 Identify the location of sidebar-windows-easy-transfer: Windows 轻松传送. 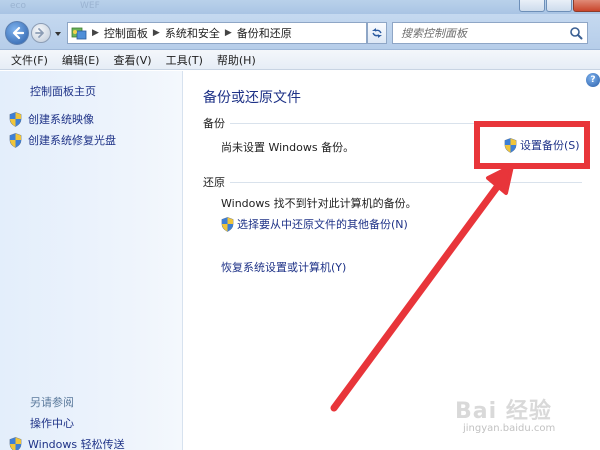
(67, 443).